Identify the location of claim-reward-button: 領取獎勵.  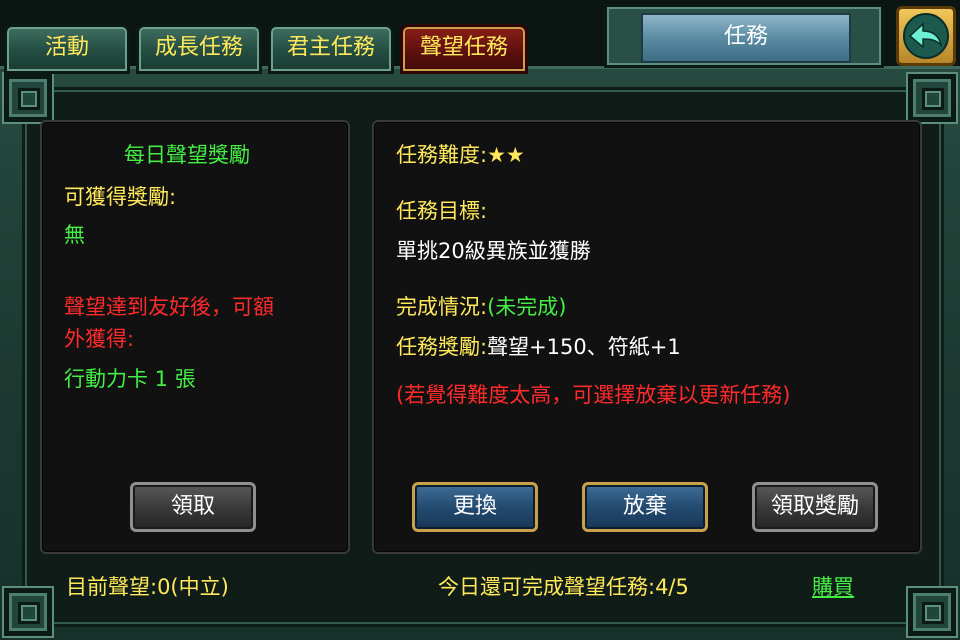
(815, 507).